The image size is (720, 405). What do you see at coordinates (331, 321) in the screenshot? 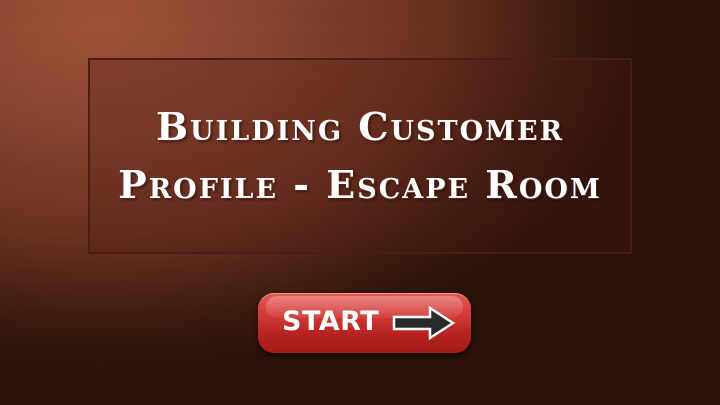
I see `start-button-label: START` at bounding box center [331, 321].